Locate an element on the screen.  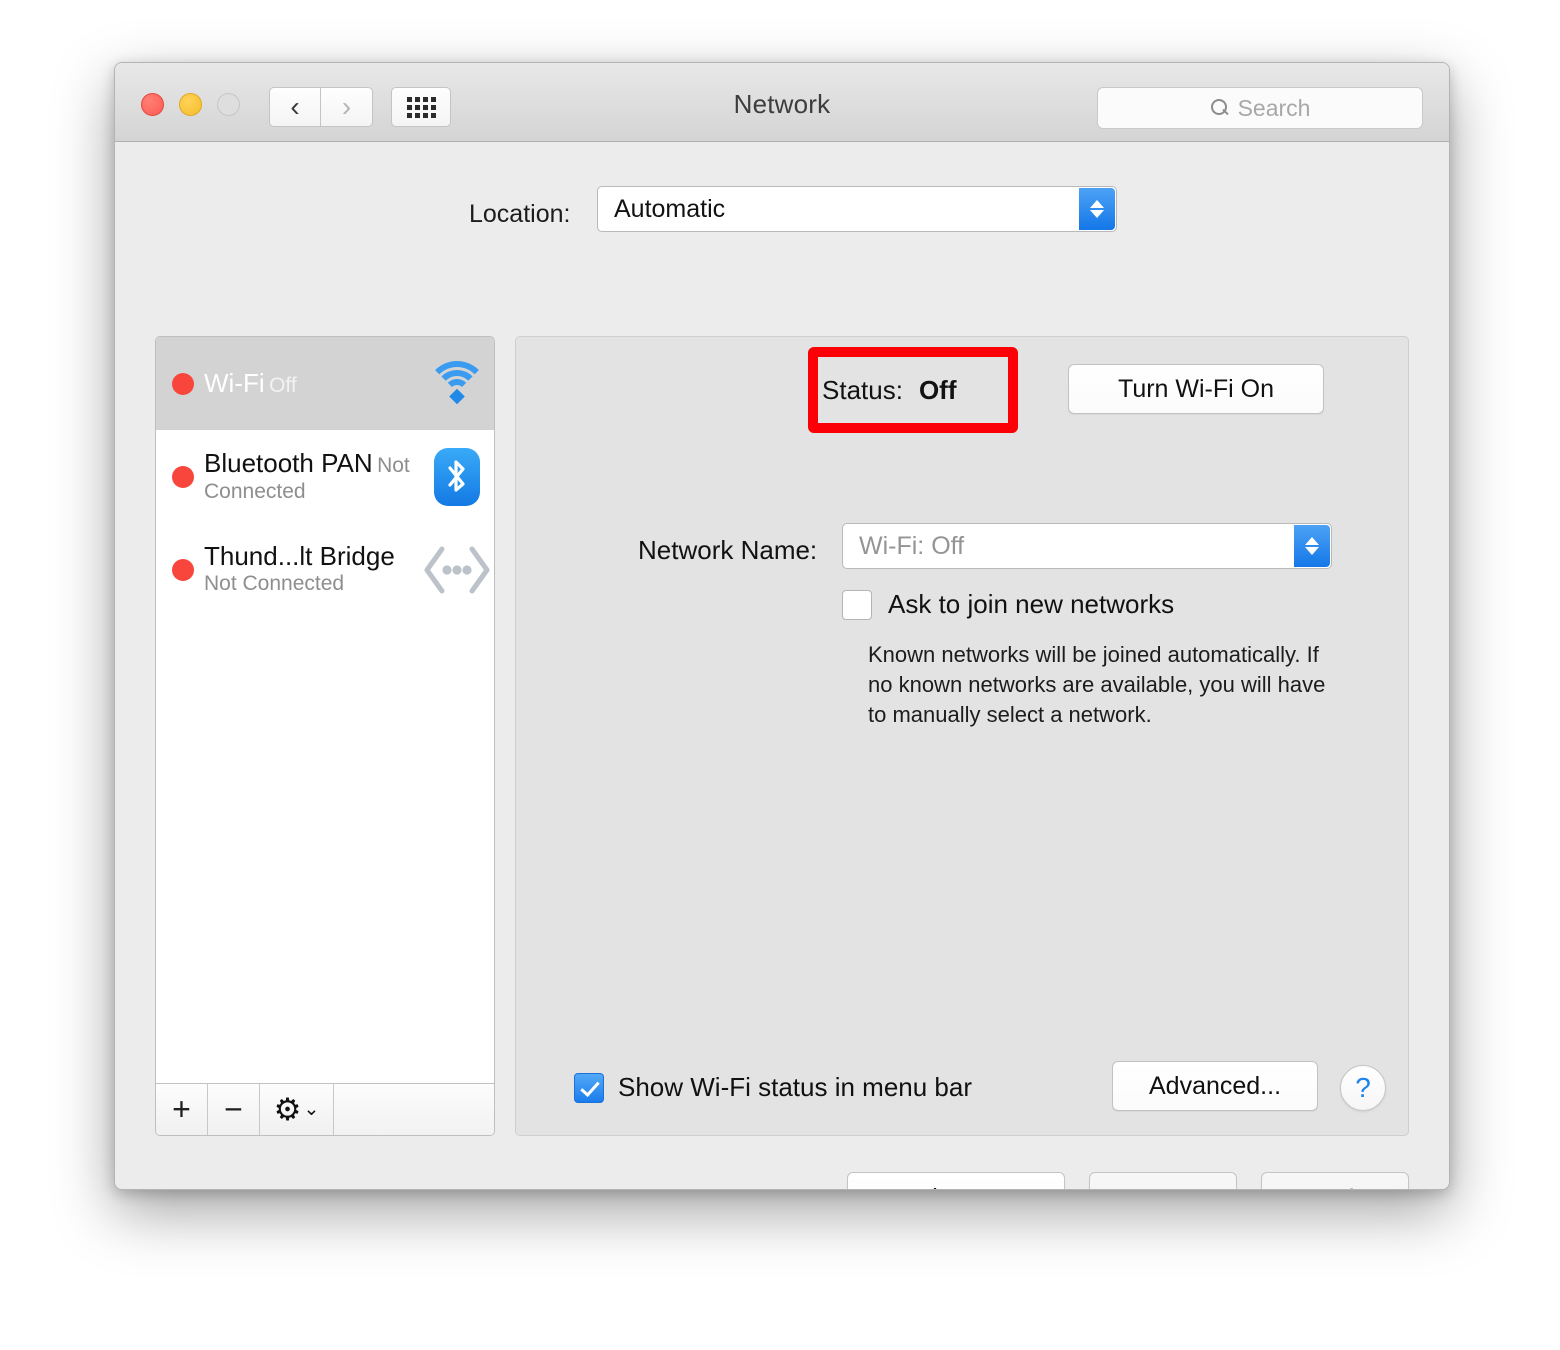
toolbar-filler is located at coordinates (414, 1109).